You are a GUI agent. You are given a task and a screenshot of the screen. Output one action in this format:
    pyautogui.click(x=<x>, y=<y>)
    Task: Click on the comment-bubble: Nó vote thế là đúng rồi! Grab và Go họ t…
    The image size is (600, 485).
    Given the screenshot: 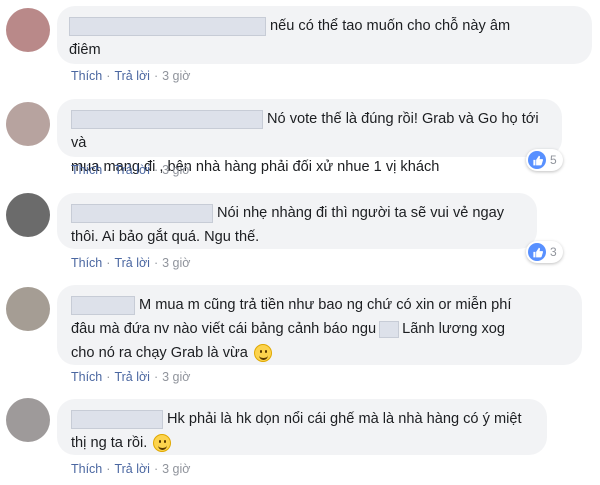 What is the action you would take?
    pyautogui.click(x=309, y=137)
    